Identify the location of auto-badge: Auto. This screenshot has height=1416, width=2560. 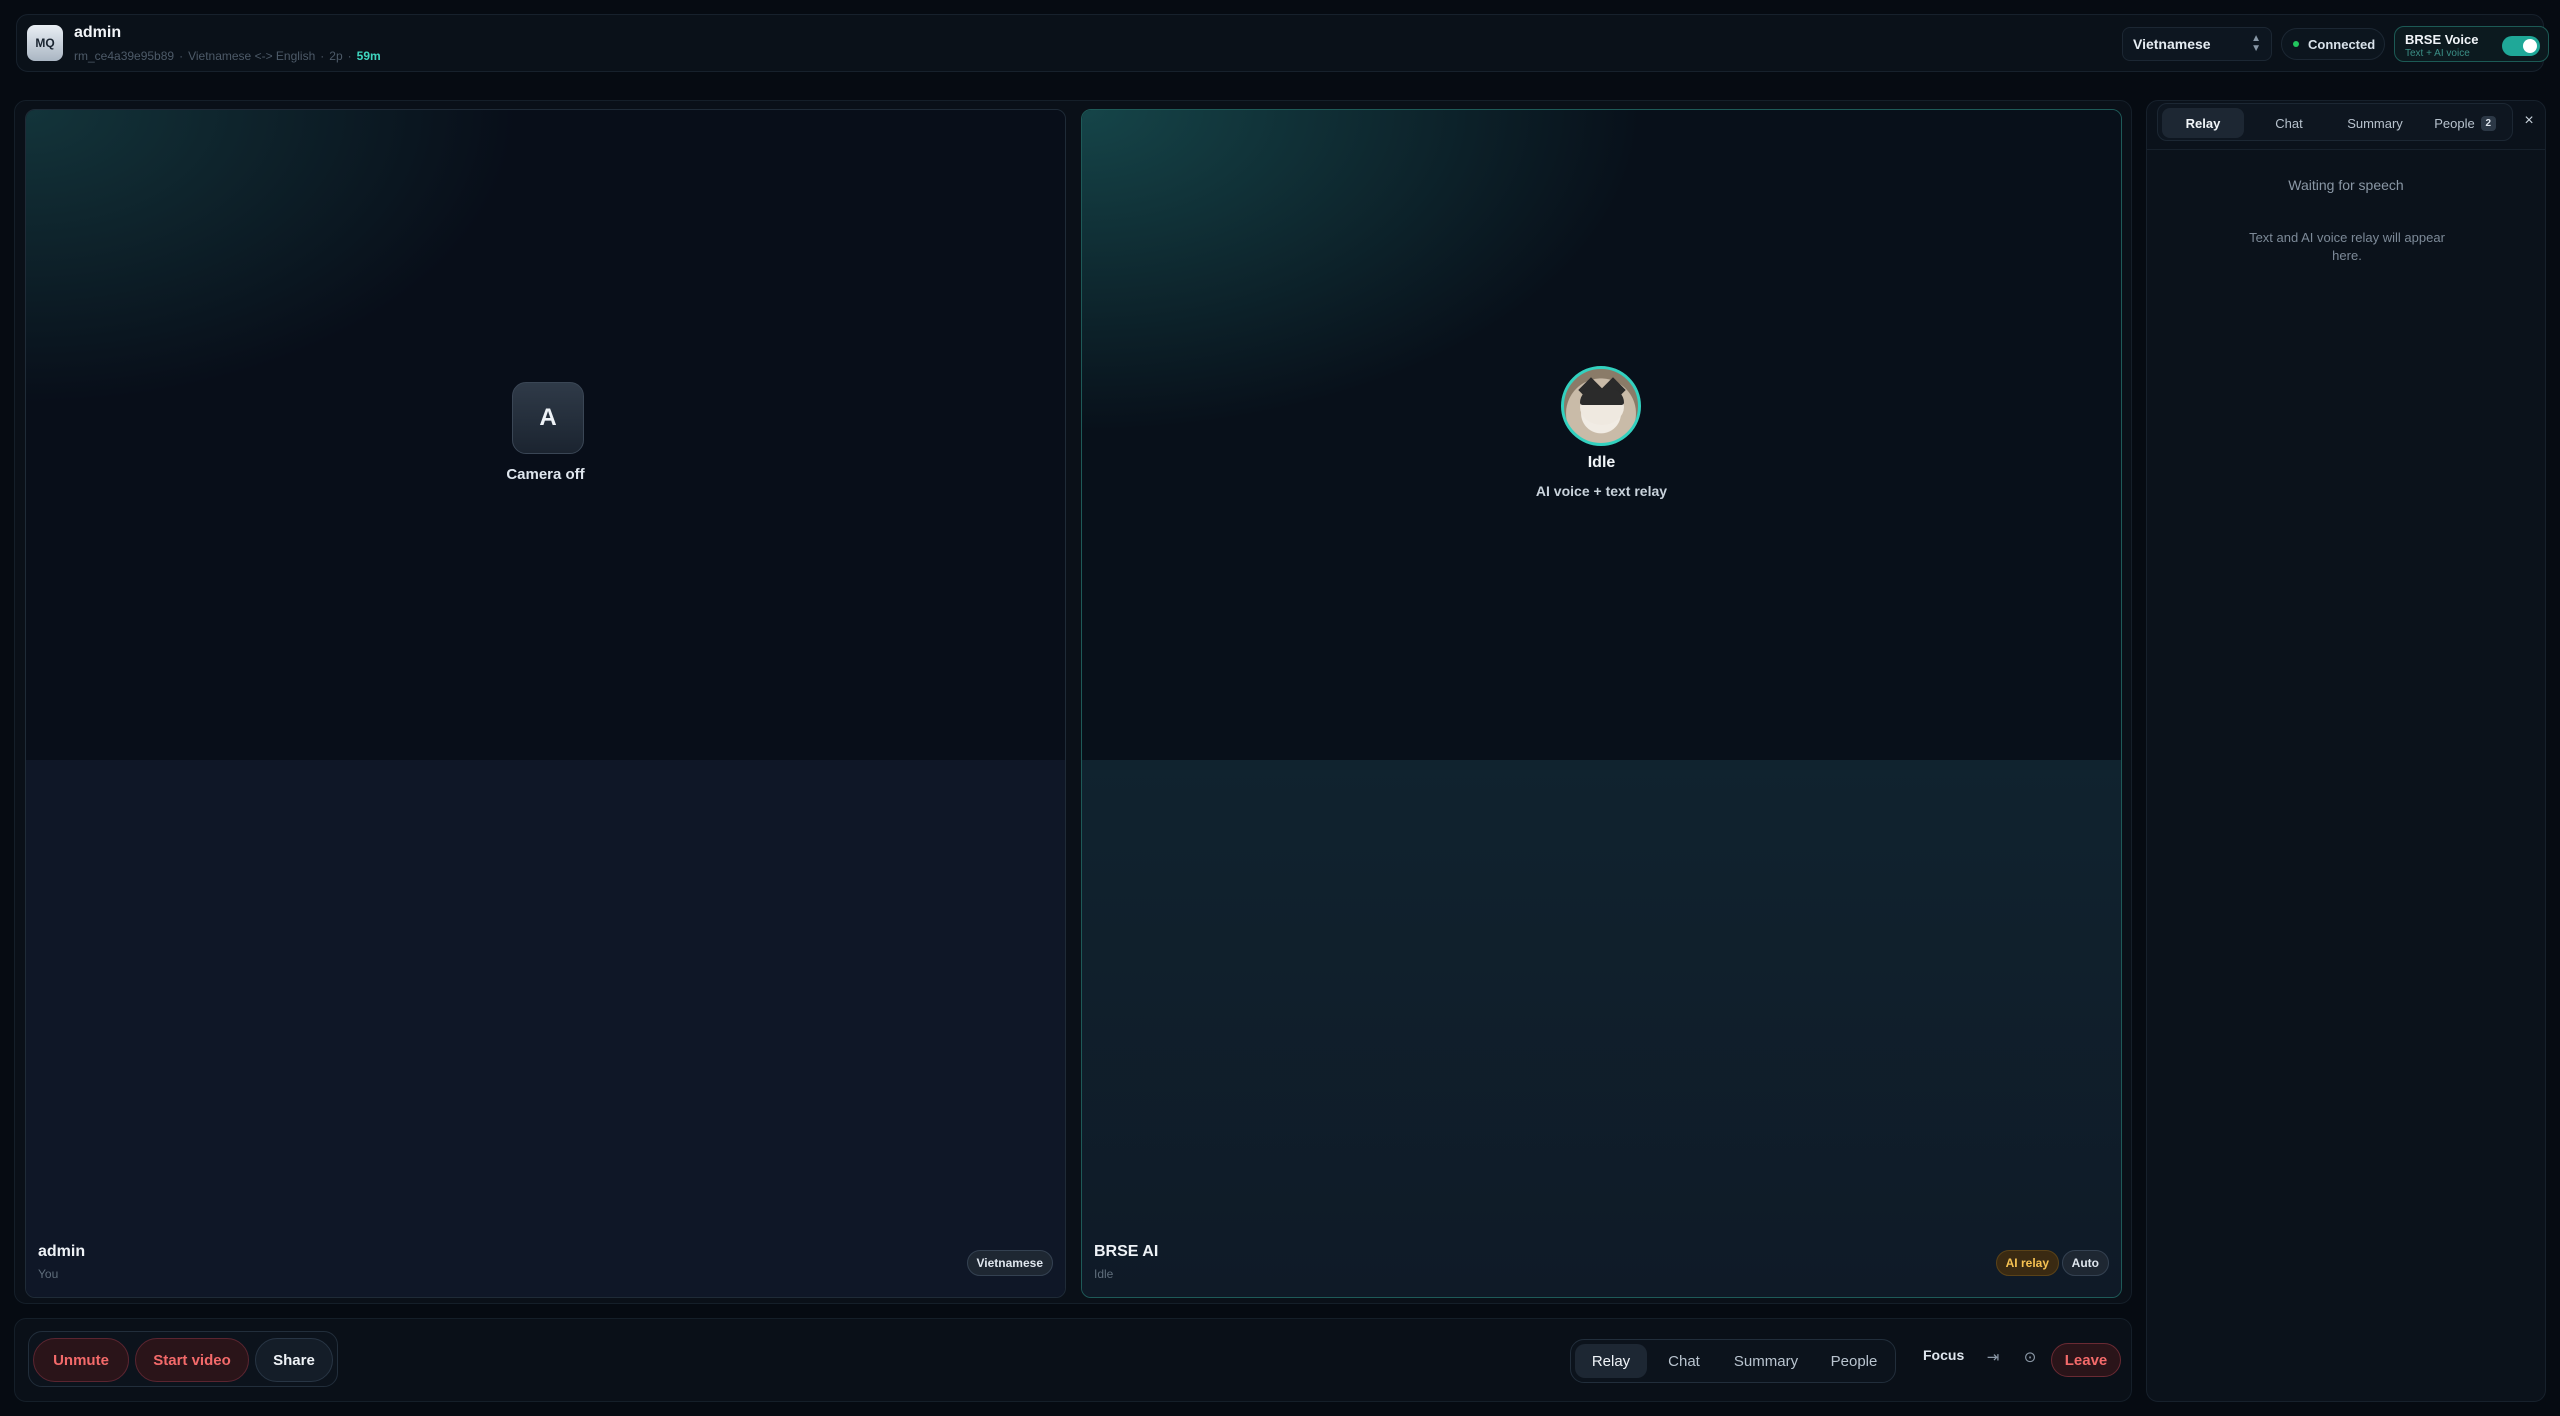
(2085, 1263).